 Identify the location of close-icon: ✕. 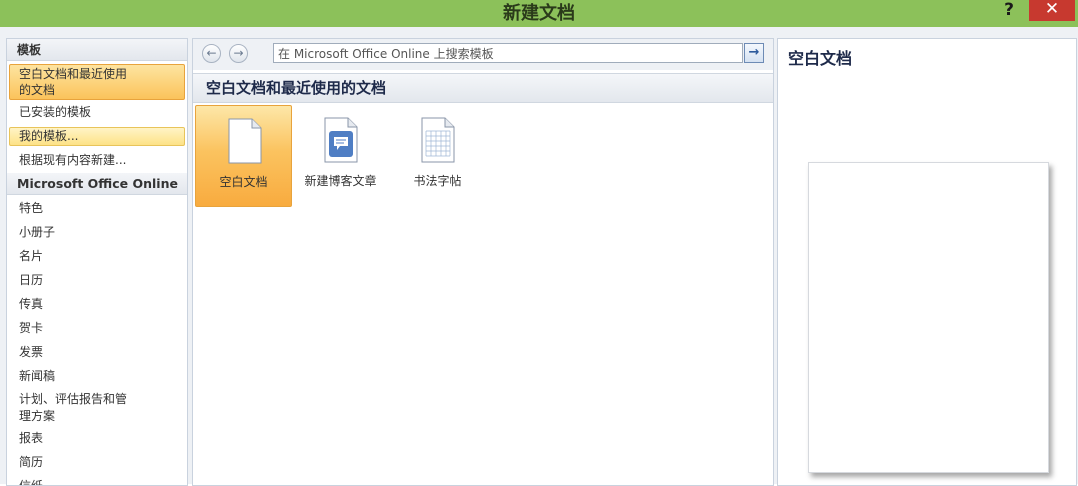
(1052, 9).